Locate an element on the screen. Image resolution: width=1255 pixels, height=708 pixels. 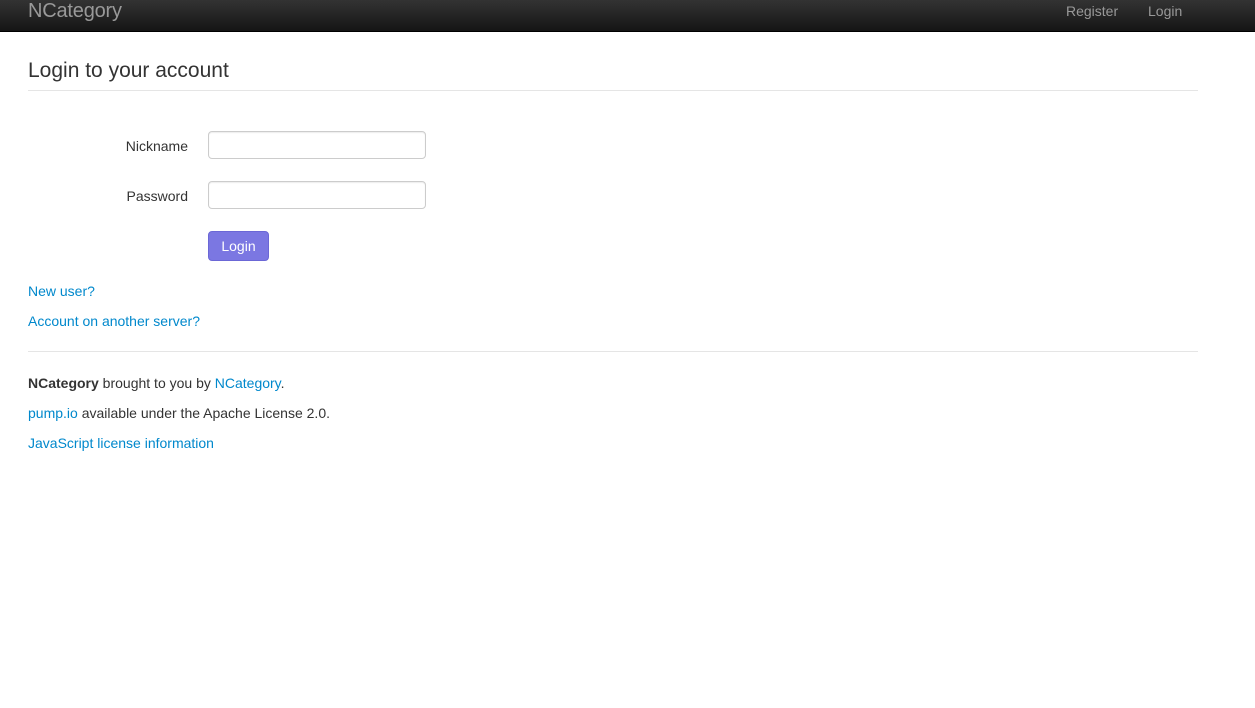
nickname-label: Nickname is located at coordinates (156, 146).